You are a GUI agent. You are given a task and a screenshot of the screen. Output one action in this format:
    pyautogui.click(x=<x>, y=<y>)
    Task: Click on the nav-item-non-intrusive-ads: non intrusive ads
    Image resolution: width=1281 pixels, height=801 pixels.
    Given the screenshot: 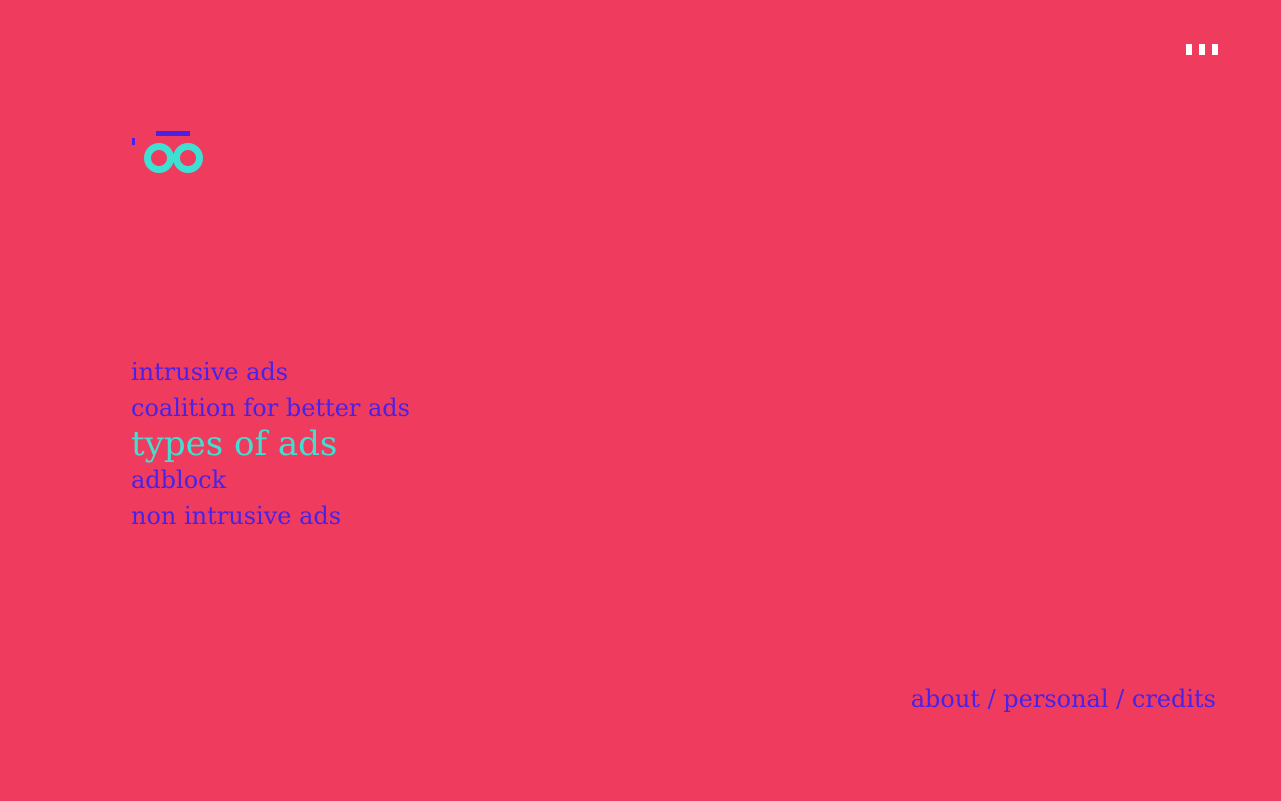 What is the action you would take?
    pyautogui.click(x=270, y=516)
    